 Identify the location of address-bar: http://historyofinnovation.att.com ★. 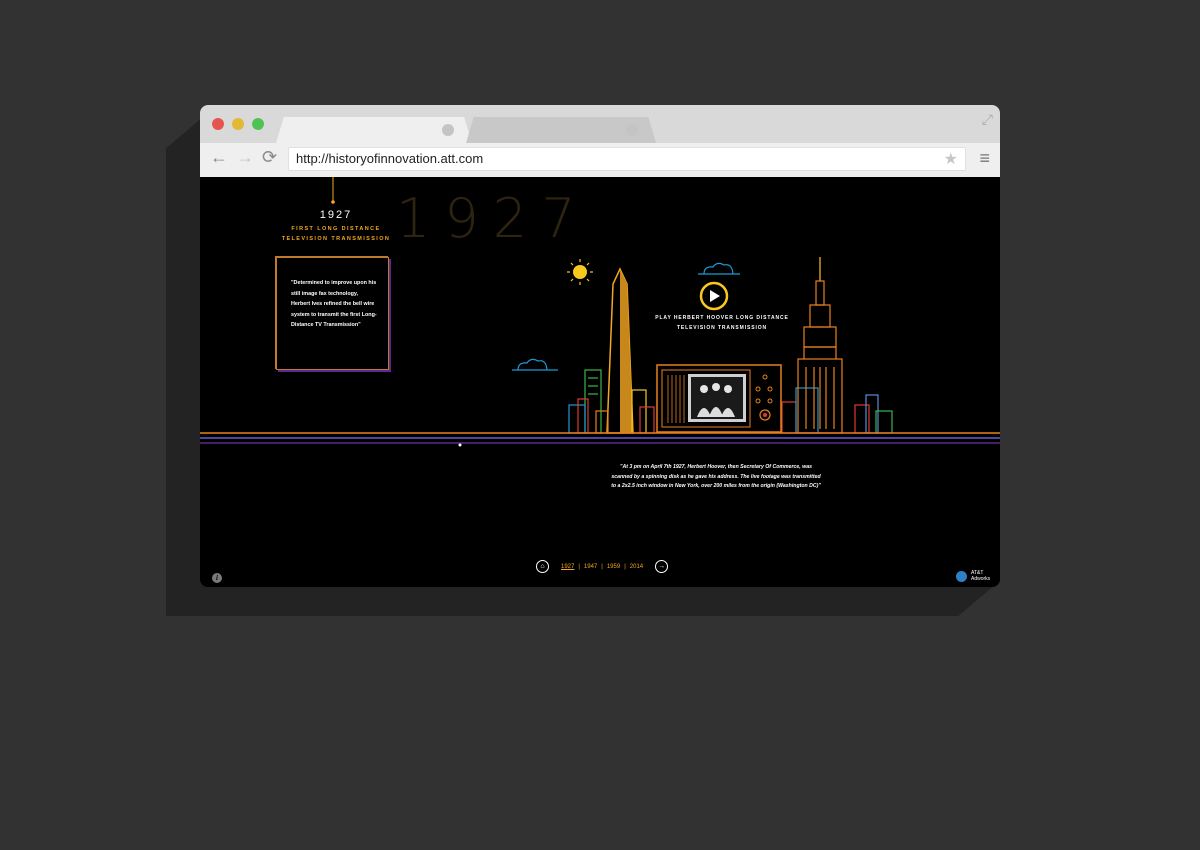
(627, 159).